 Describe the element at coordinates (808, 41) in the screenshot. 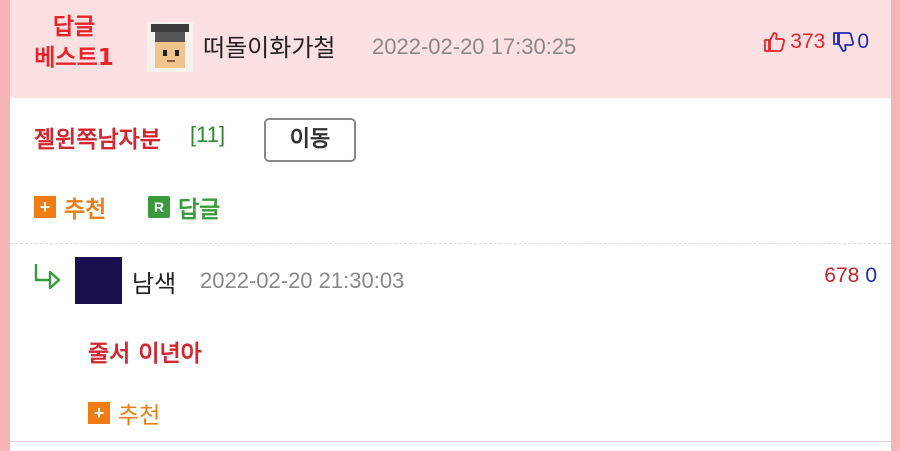

I see `upvote-count: 373` at that location.